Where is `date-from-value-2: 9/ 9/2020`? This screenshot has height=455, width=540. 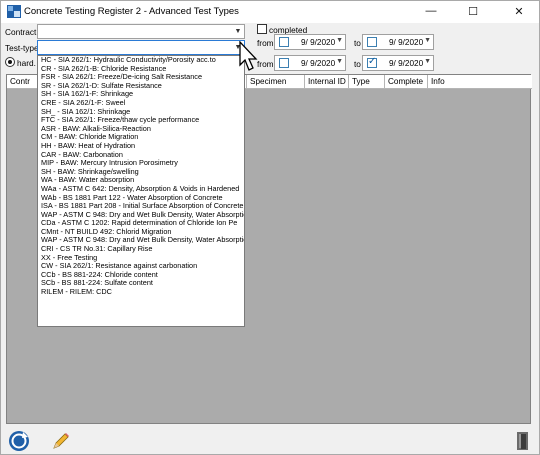
date-from-value-2: 9/ 9/2020 is located at coordinates (318, 63).